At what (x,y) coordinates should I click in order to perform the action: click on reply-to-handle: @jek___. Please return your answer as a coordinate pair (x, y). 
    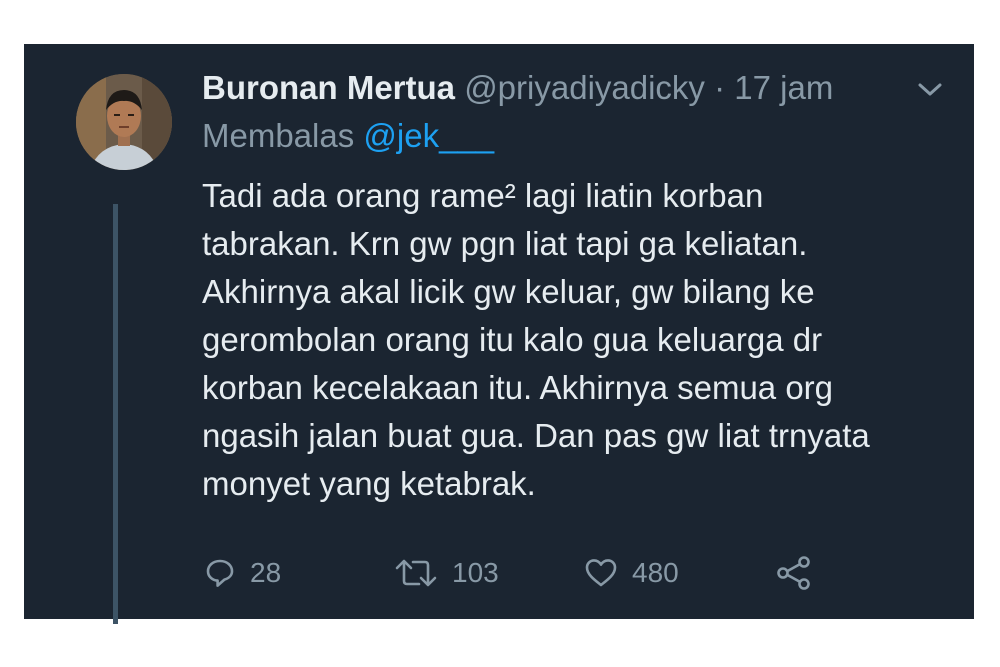
    Looking at the image, I should click on (428, 135).